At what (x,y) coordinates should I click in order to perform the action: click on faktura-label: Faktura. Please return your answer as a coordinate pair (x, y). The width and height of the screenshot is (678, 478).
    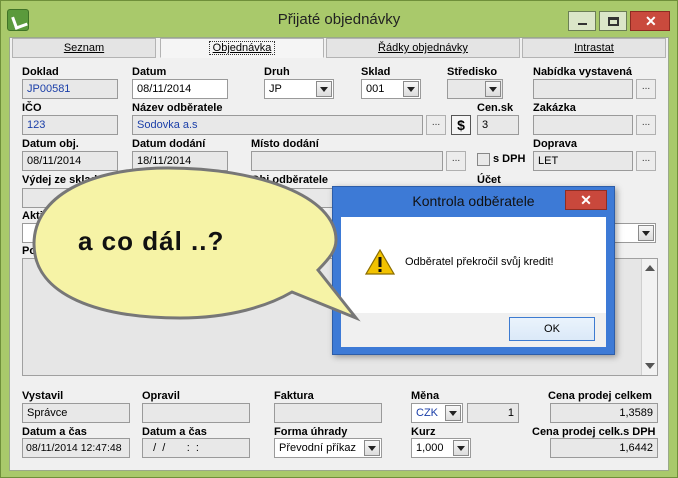
    Looking at the image, I should click on (294, 396).